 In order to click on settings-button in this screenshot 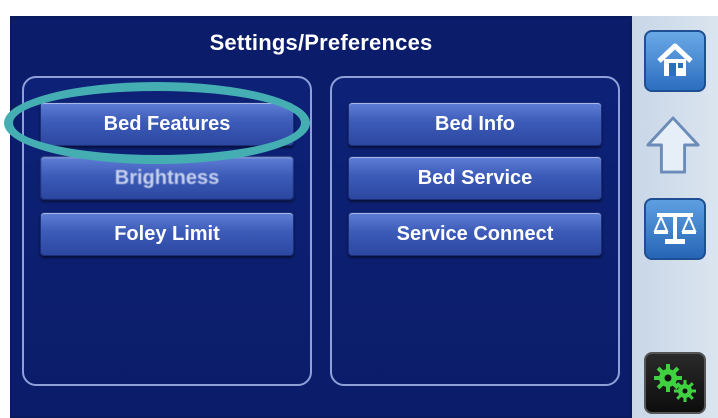, I will do `click(675, 383)`.